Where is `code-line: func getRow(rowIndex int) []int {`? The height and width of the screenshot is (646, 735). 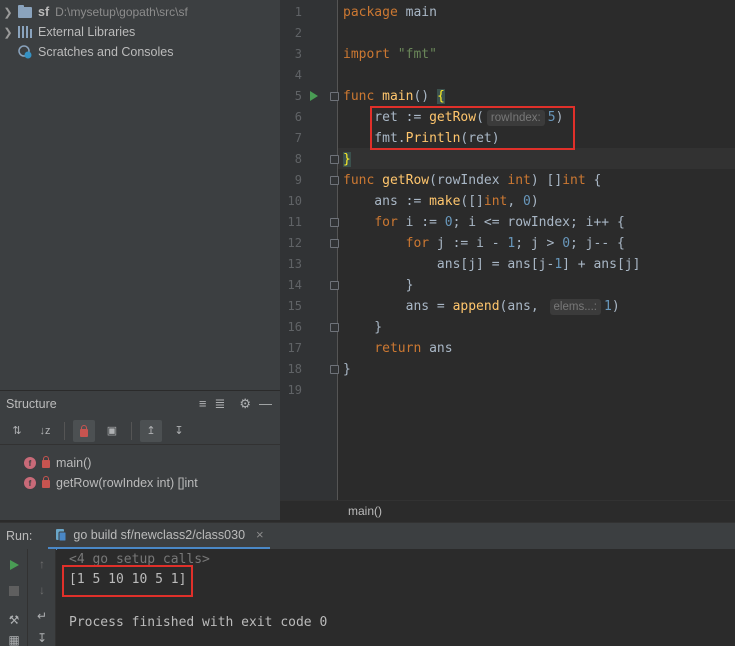 code-line: func getRow(rowIndex int) []int { is located at coordinates (472, 180).